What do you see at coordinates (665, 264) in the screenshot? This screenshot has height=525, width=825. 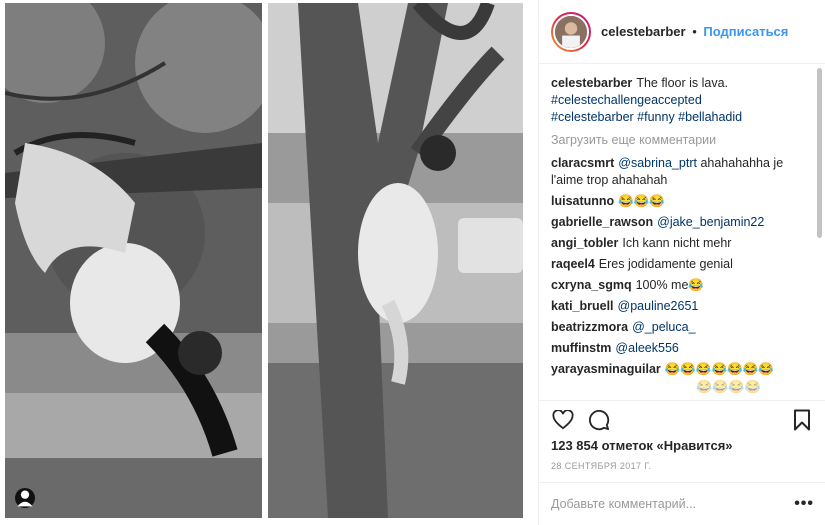 I see `comment-text: Eres jodidamente genial` at bounding box center [665, 264].